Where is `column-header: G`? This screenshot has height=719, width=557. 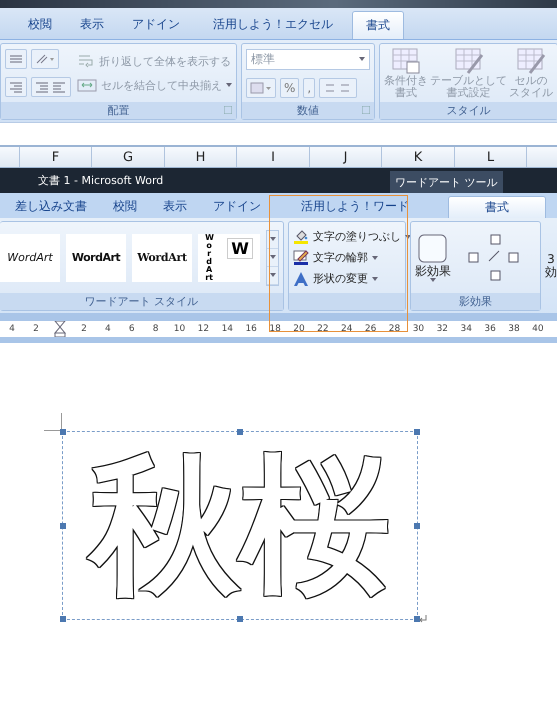 column-header: G is located at coordinates (128, 157).